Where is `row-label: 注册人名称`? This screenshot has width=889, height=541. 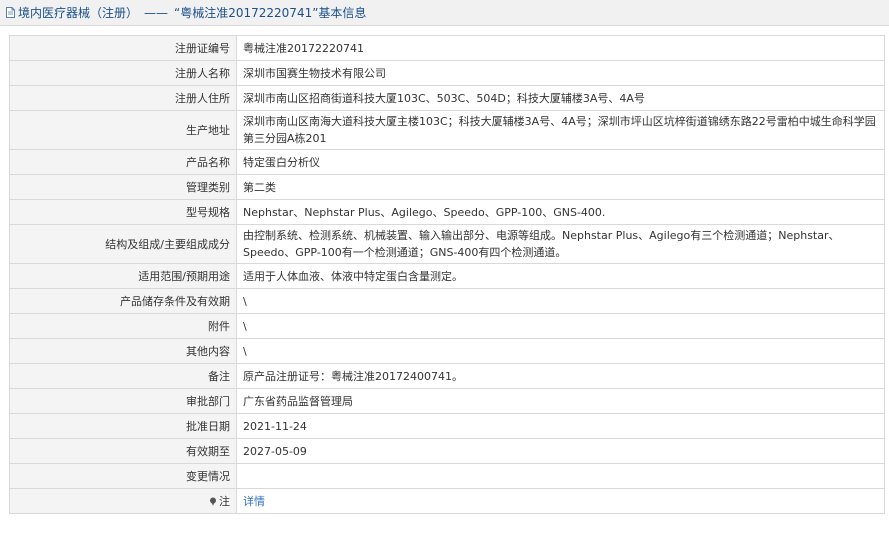
row-label: 注册人名称 is located at coordinates (123, 73).